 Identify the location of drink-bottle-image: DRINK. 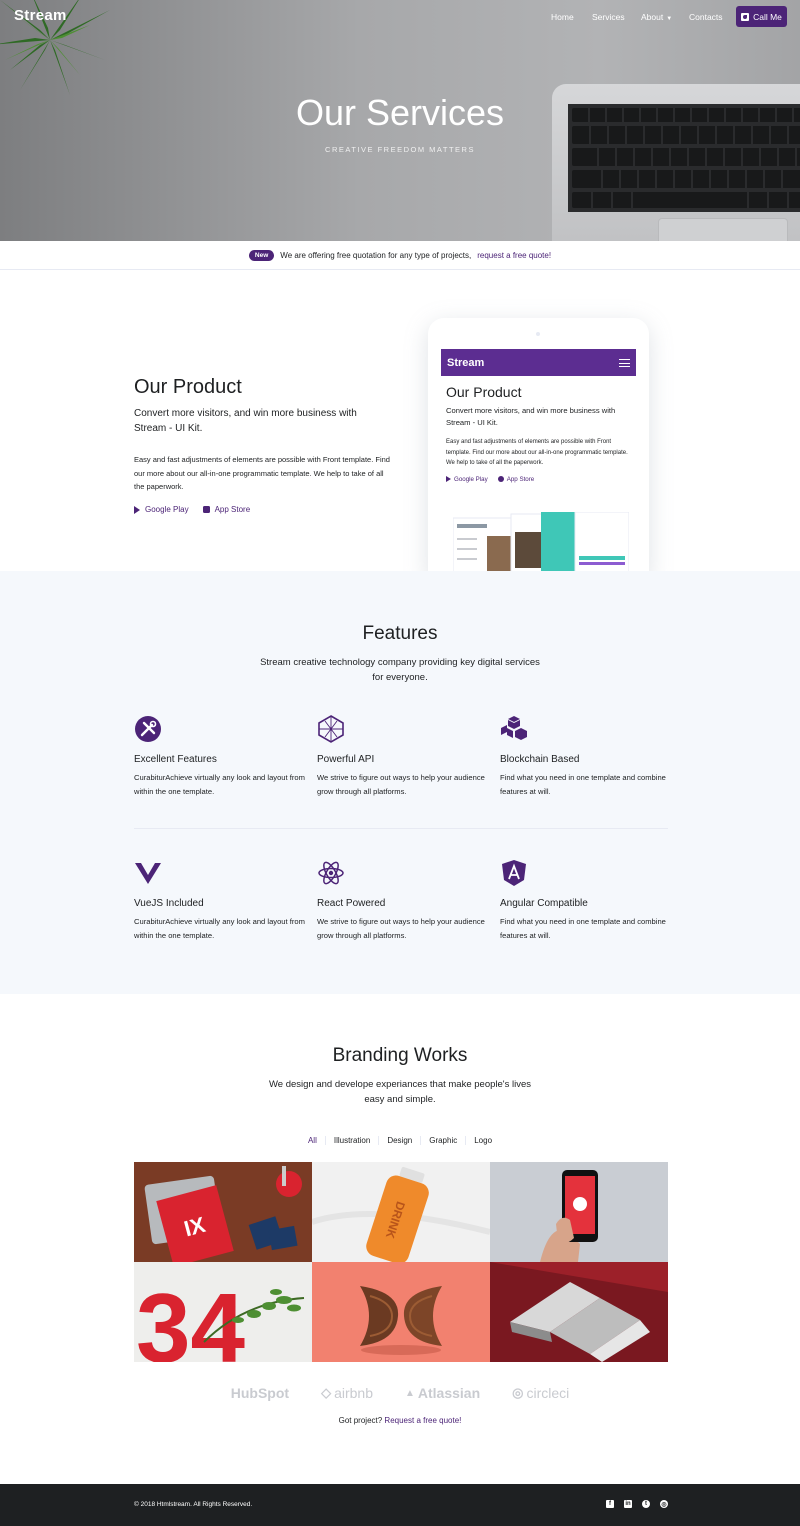
(401, 1212).